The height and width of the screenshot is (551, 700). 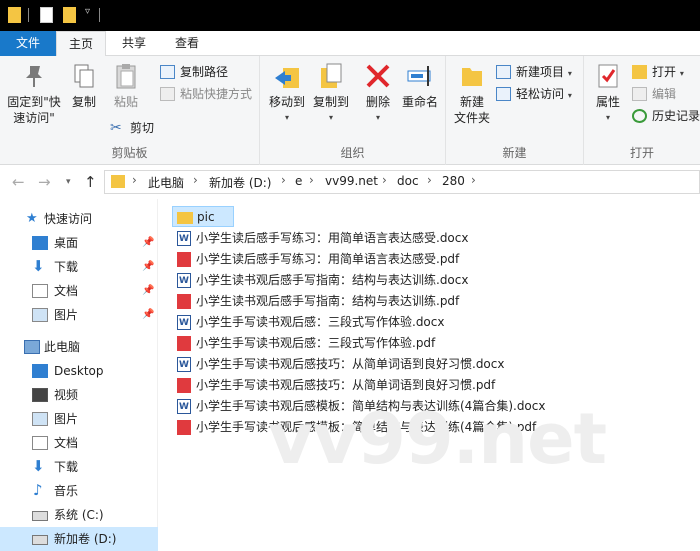 I want to click on copy-to-button: 复制到 ▾, so click(x=331, y=94).